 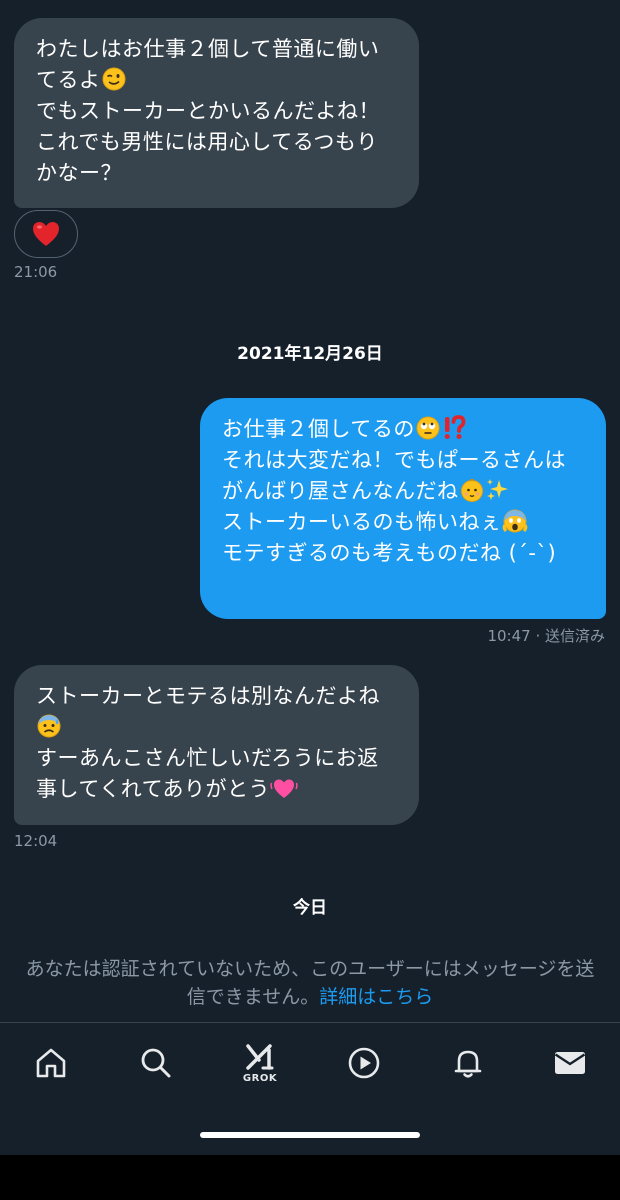 What do you see at coordinates (428, 428) in the screenshot?
I see `rolling-eyes-face-icon` at bounding box center [428, 428].